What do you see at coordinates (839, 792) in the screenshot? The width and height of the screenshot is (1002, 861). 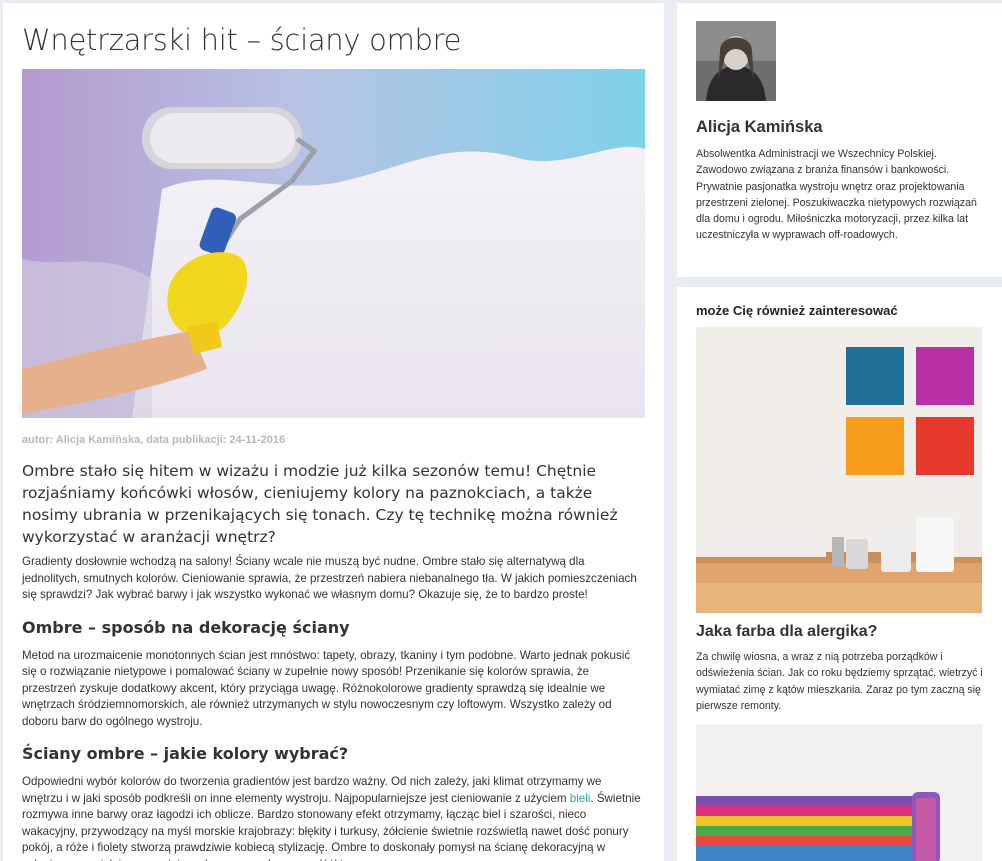 I see `related-image-stripes` at bounding box center [839, 792].